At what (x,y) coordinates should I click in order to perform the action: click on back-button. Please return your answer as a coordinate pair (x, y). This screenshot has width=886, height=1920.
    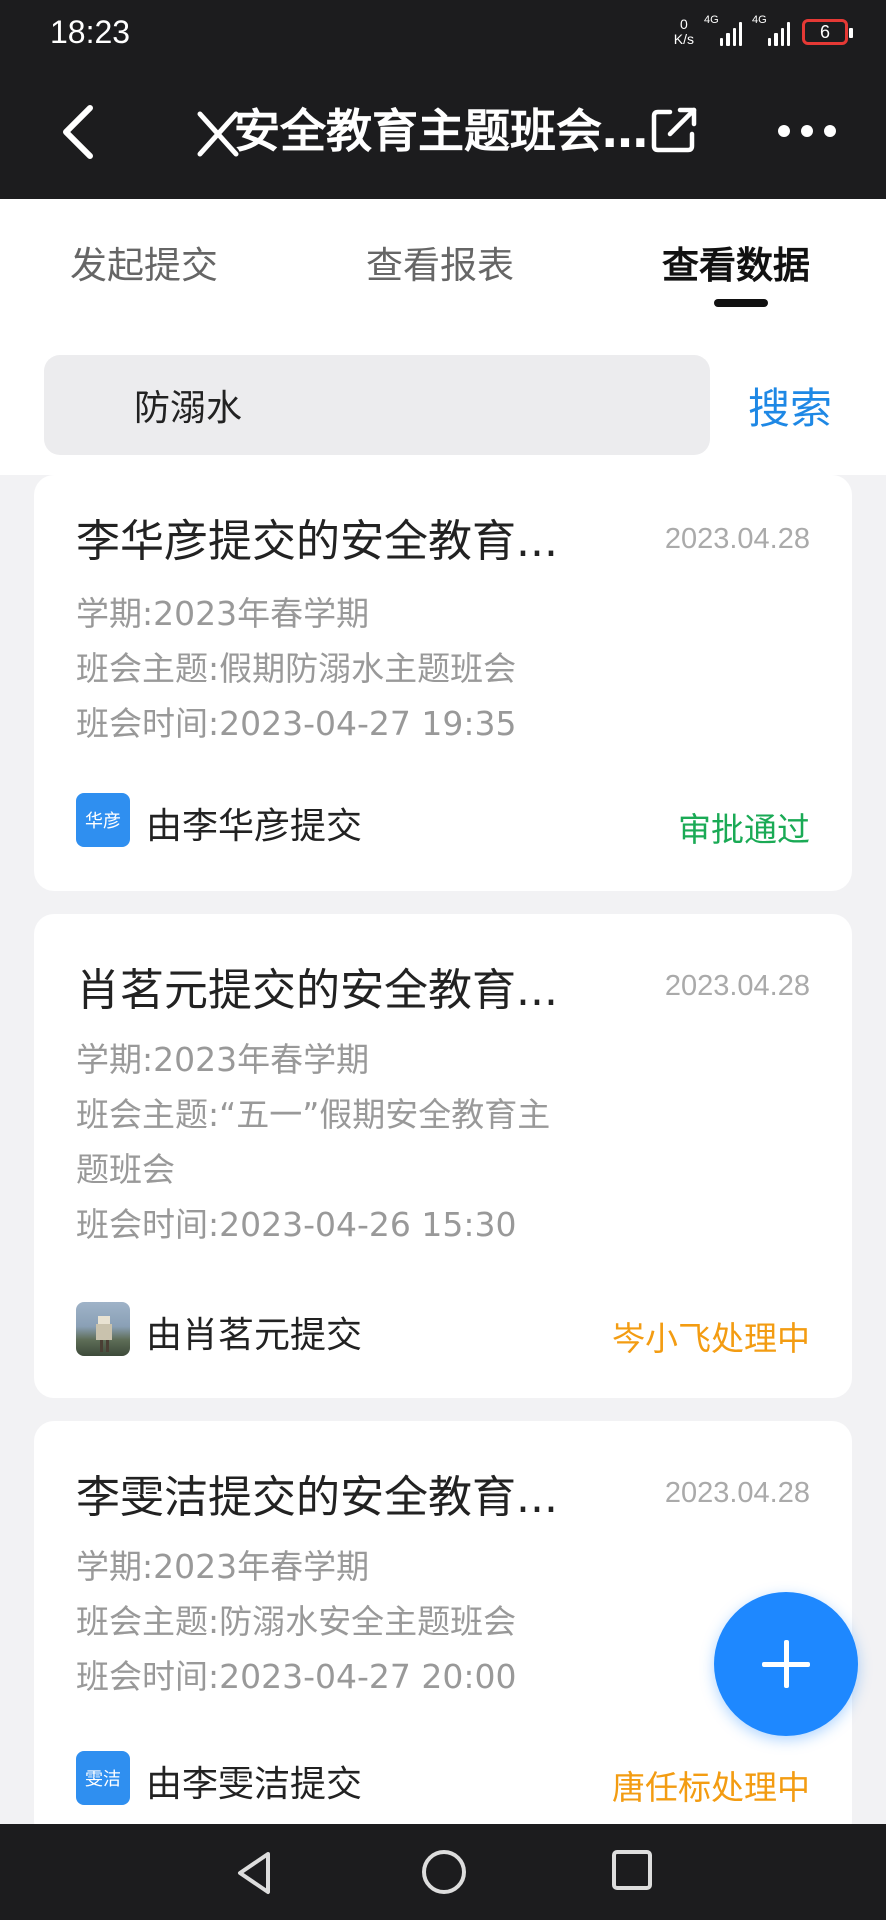
    Looking at the image, I should click on (86, 132).